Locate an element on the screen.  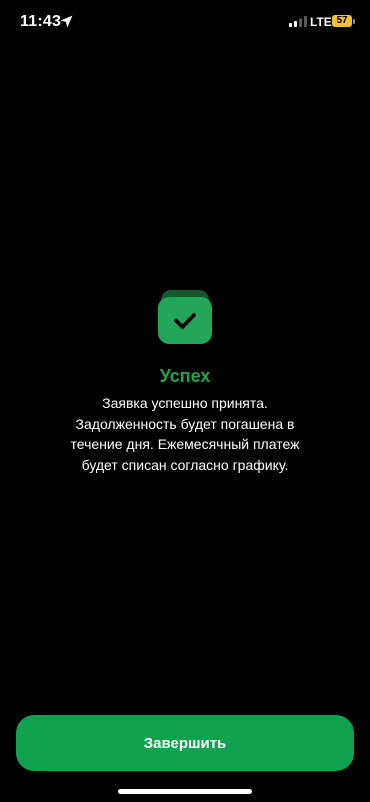
battery-level: 57 is located at coordinates (342, 20).